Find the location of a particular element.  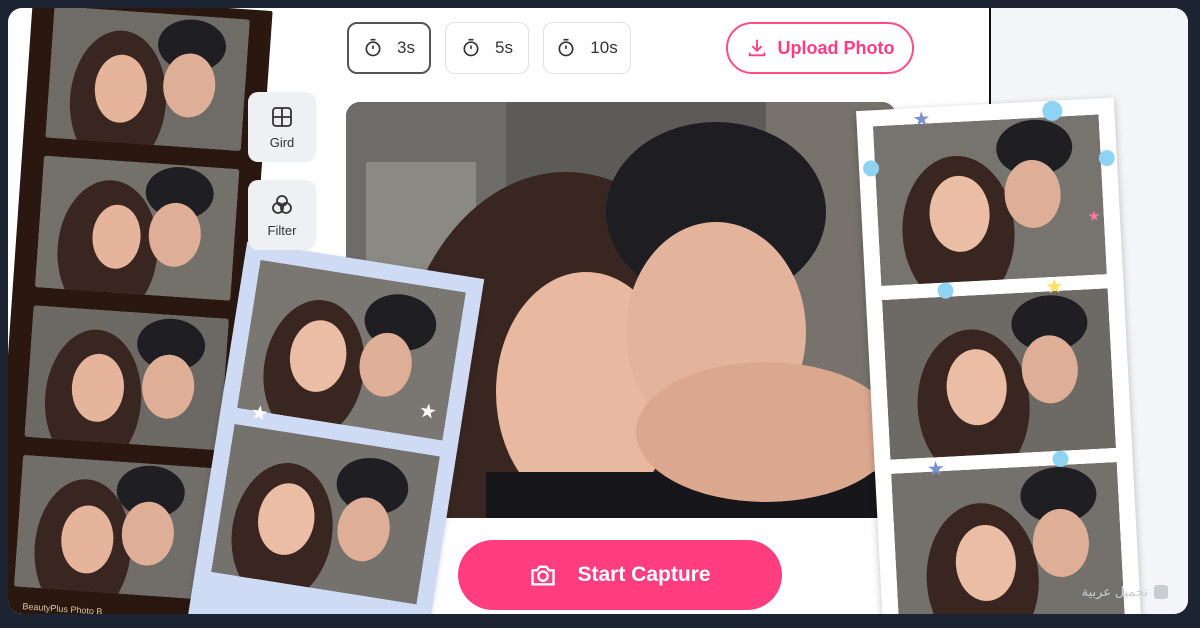

upload-label: Upload Photo is located at coordinates (836, 47).